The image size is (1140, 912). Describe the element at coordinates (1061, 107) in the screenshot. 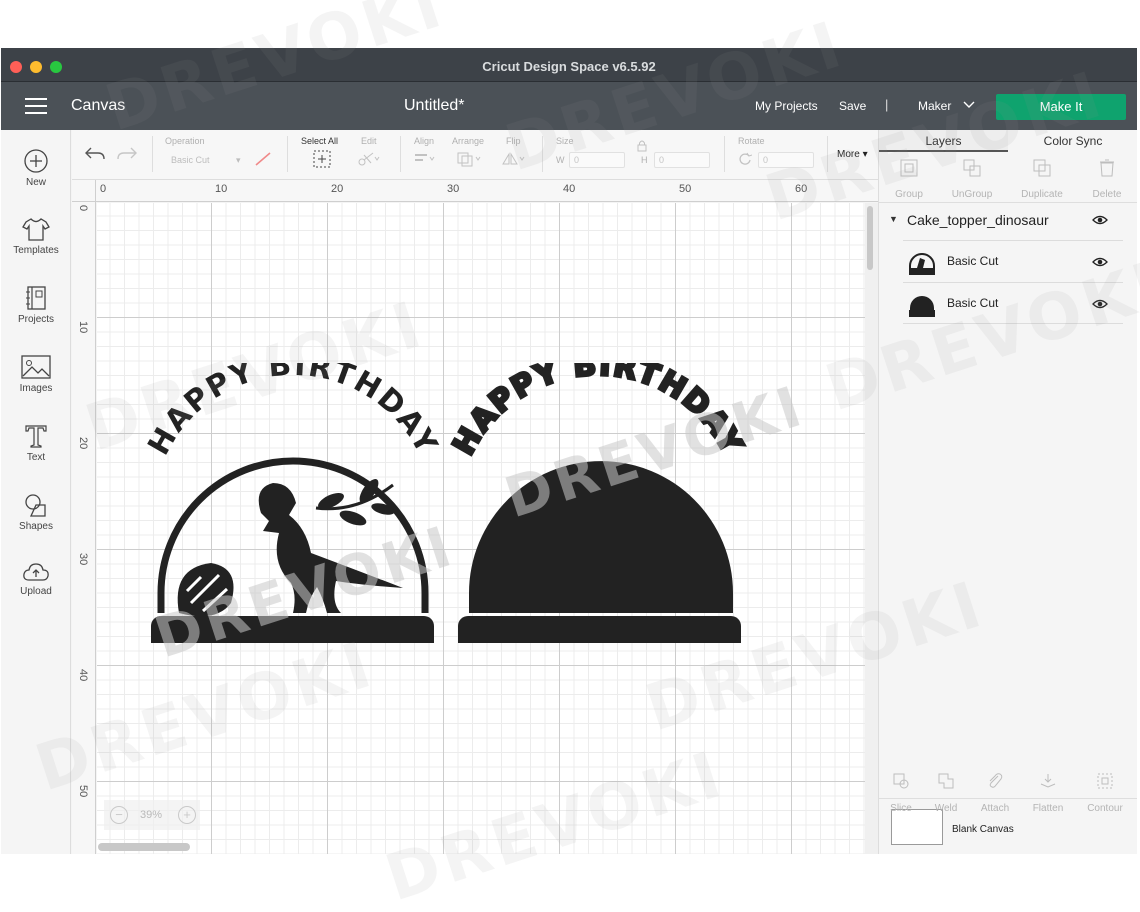

I see `make-it-button: Make It` at that location.